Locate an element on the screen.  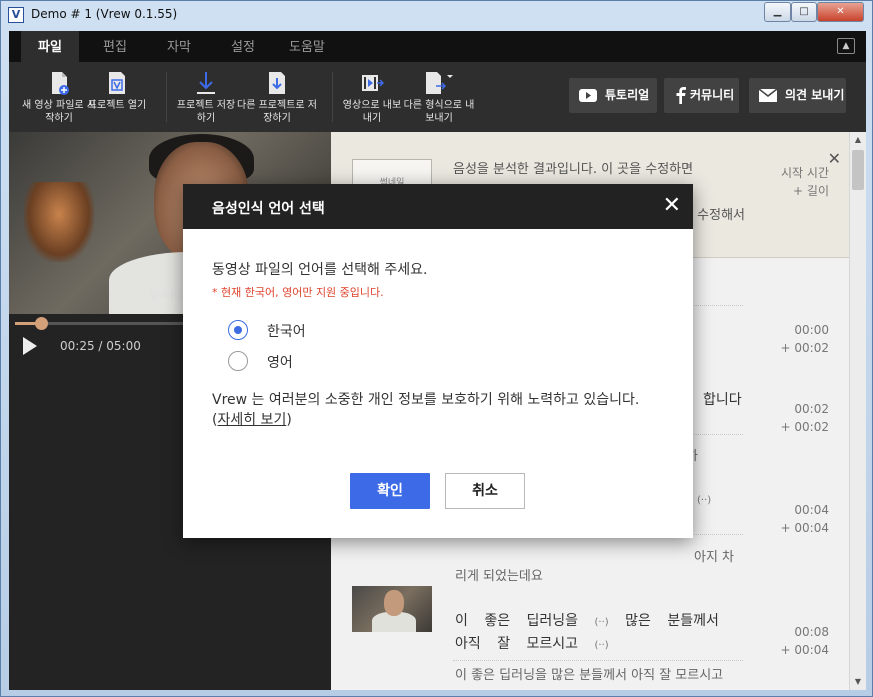
export-video-button: 영상으로 내보내기 is located at coordinates (372, 97).